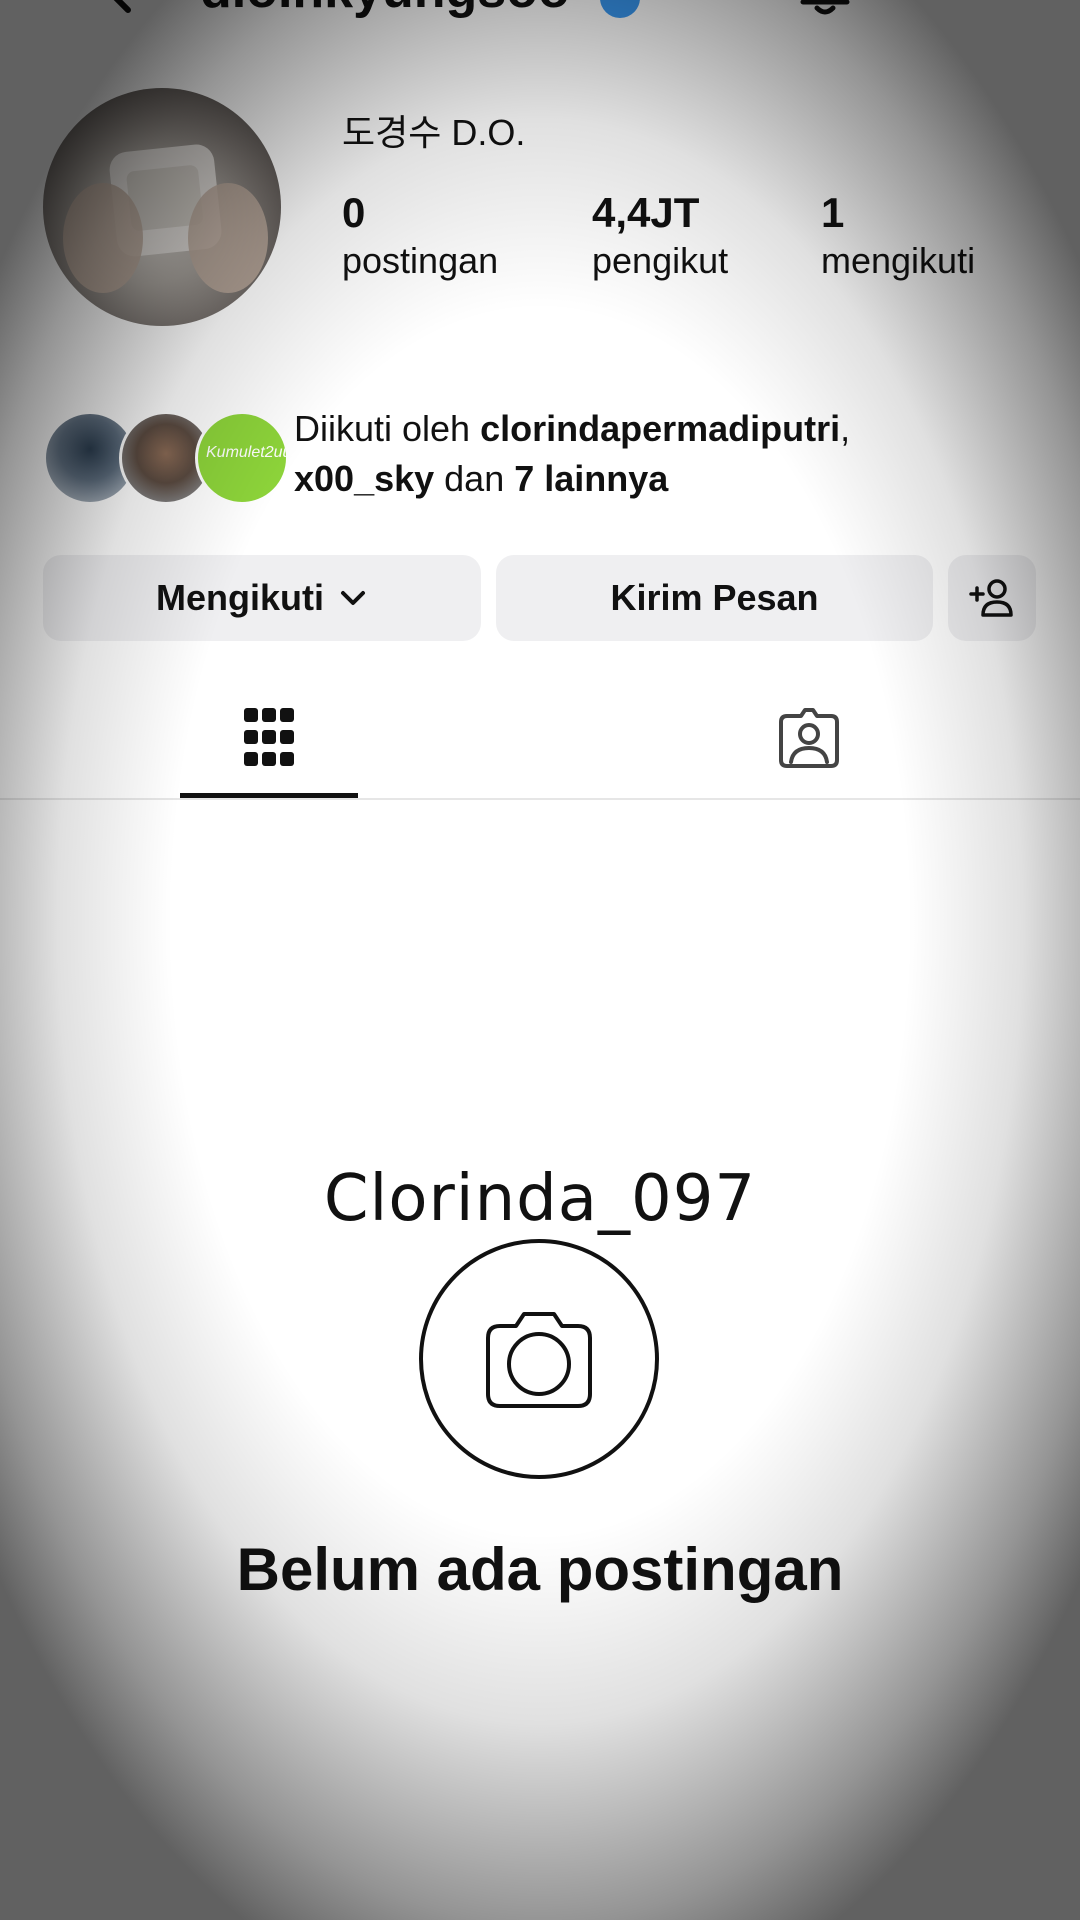 The image size is (1080, 1920). I want to click on followed-by-prefix: Diikuti oleh, so click(387, 428).